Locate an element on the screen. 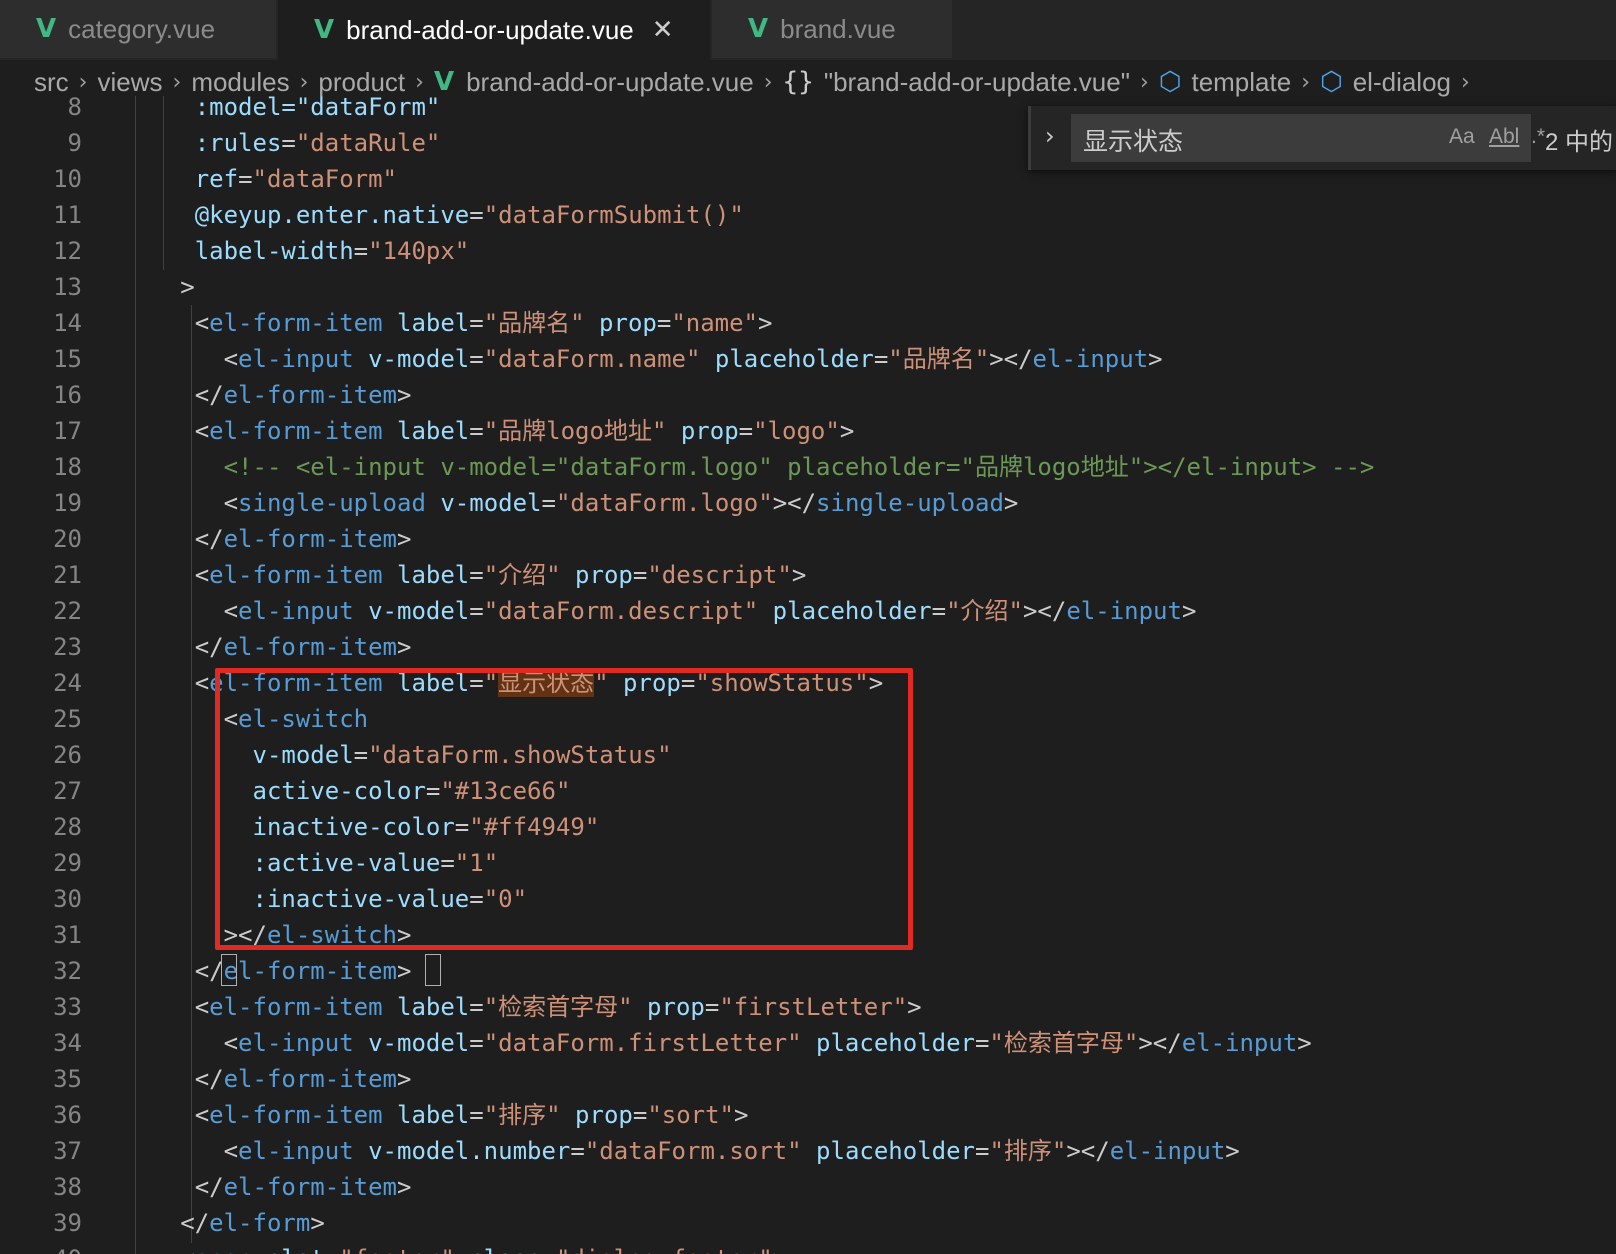 The height and width of the screenshot is (1254, 1616). code-line: 35 </el-form-item> is located at coordinates (808, 1079).